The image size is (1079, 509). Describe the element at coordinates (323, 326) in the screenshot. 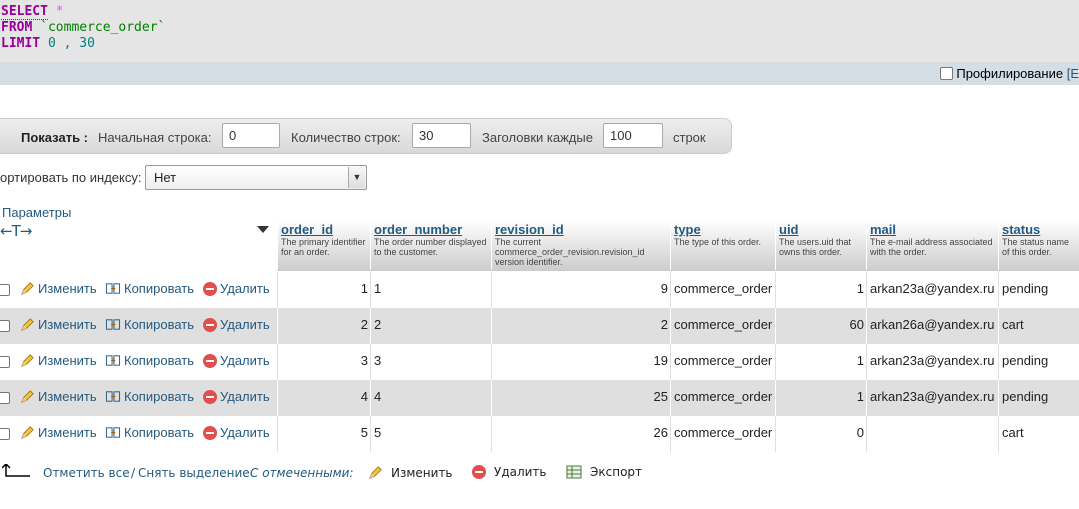

I see `cell-order-id: 2` at that location.